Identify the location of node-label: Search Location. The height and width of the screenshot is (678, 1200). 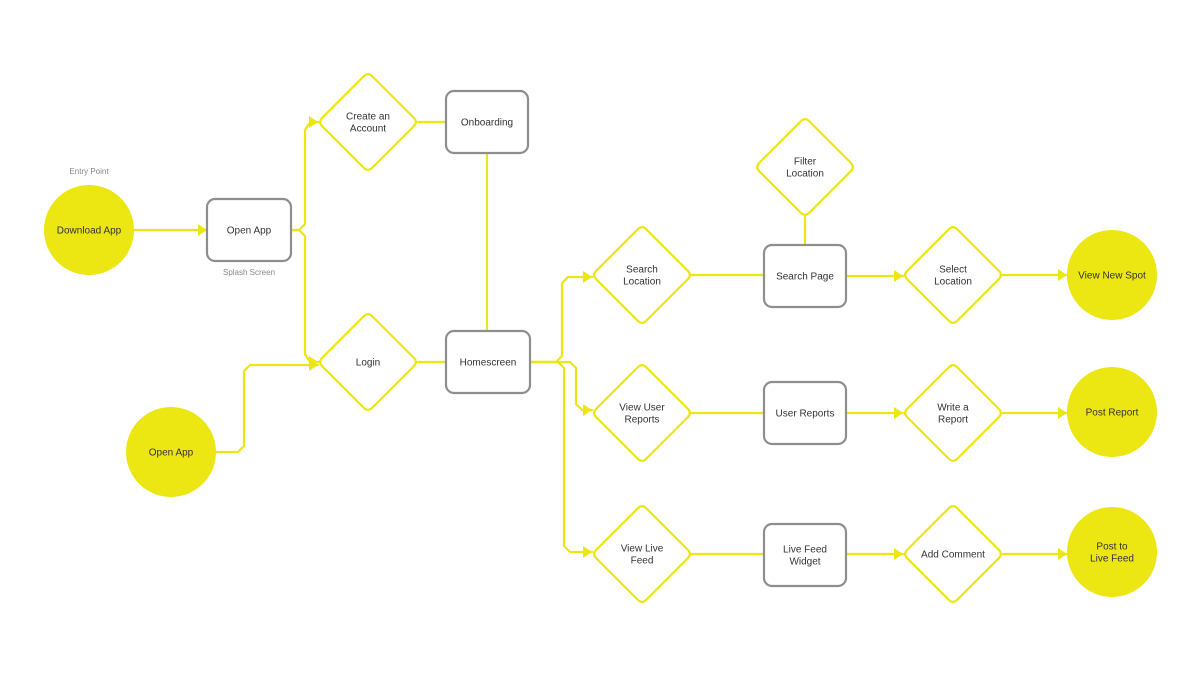
(642, 276).